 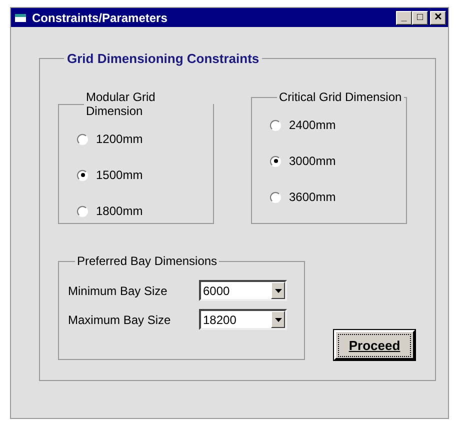 What do you see at coordinates (163, 58) in the screenshot?
I see `group-title: Grid Dimensioning Constraints` at bounding box center [163, 58].